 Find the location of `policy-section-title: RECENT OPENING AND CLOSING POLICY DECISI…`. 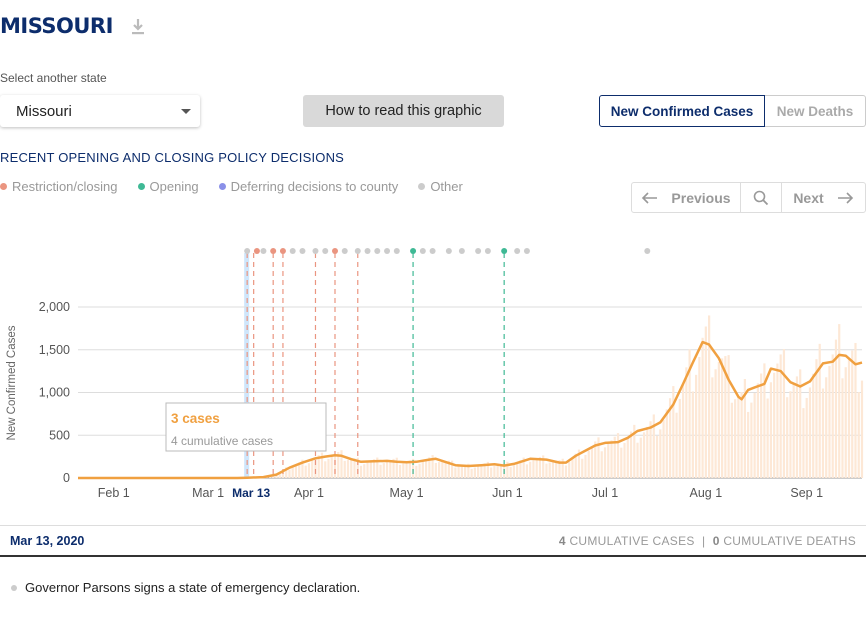

policy-section-title: RECENT OPENING AND CLOSING POLICY DECISI… is located at coordinates (172, 157).